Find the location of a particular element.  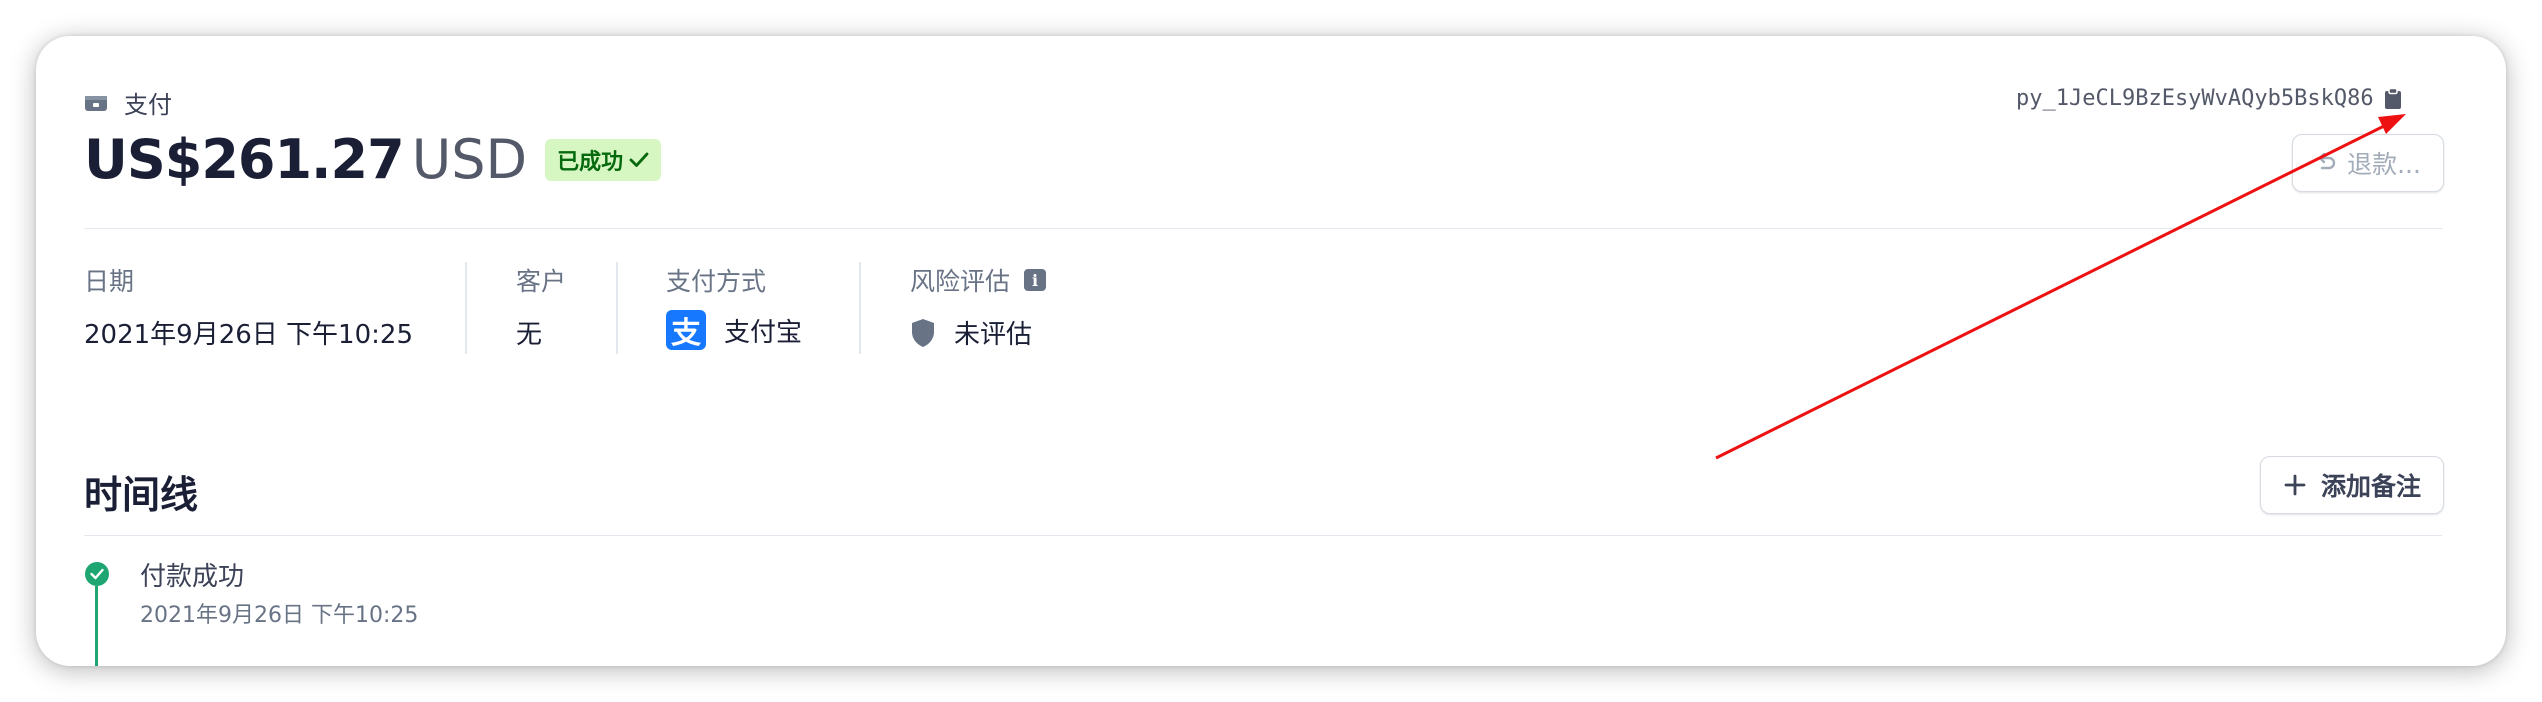

payment-id: py_1JeCL9BzEsyWvAQyb5BskQ86 is located at coordinates (2209, 98).